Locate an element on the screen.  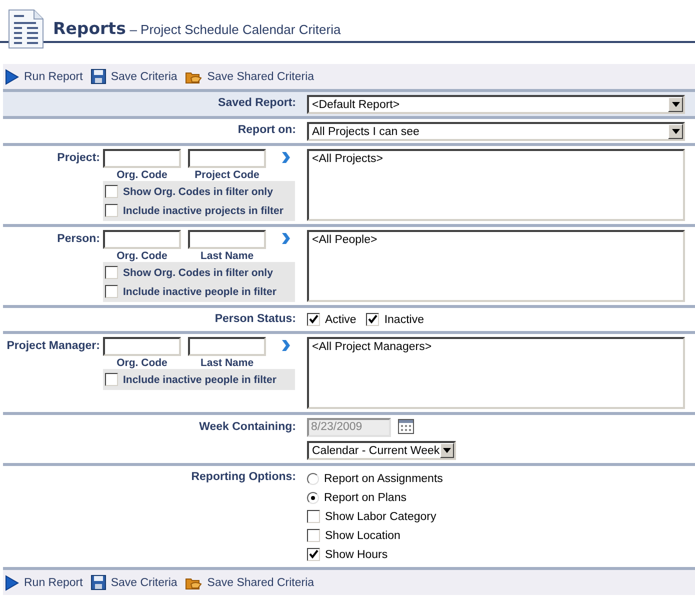
checkbox-label: Show Hours is located at coordinates (356, 554).